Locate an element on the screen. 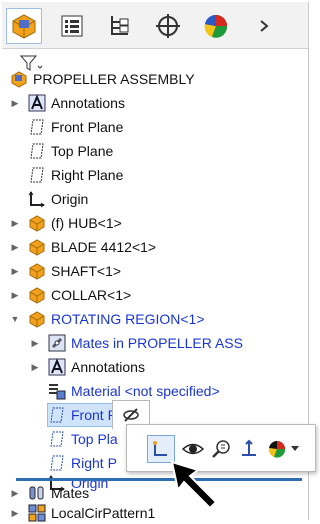 The image size is (320, 524). tab-dim-xpert-manager is located at coordinates (168, 26).